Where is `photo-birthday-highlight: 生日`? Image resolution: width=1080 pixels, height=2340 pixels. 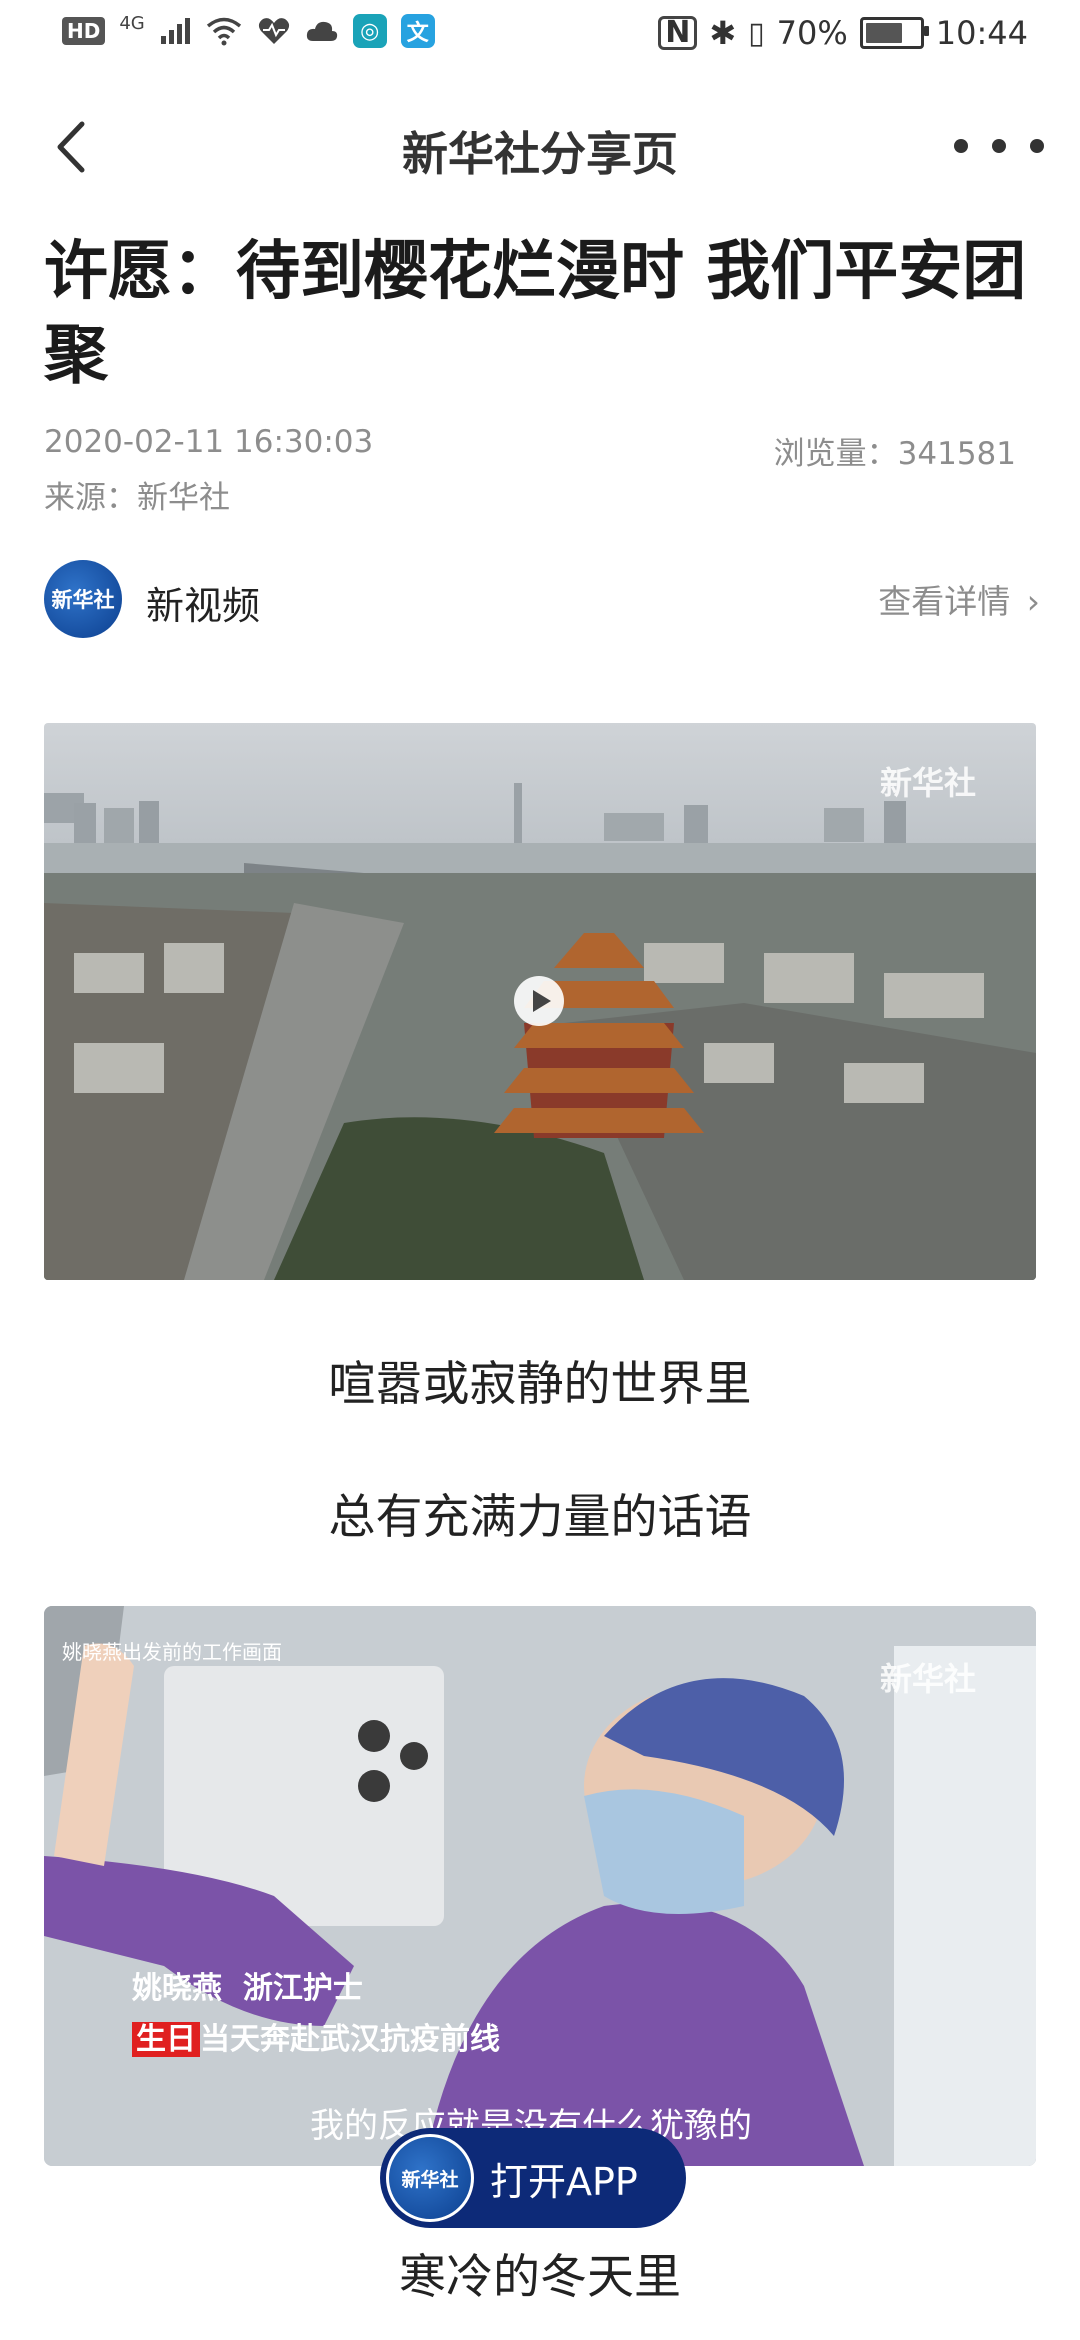
photo-birthday-highlight: 生日 is located at coordinates (166, 2039).